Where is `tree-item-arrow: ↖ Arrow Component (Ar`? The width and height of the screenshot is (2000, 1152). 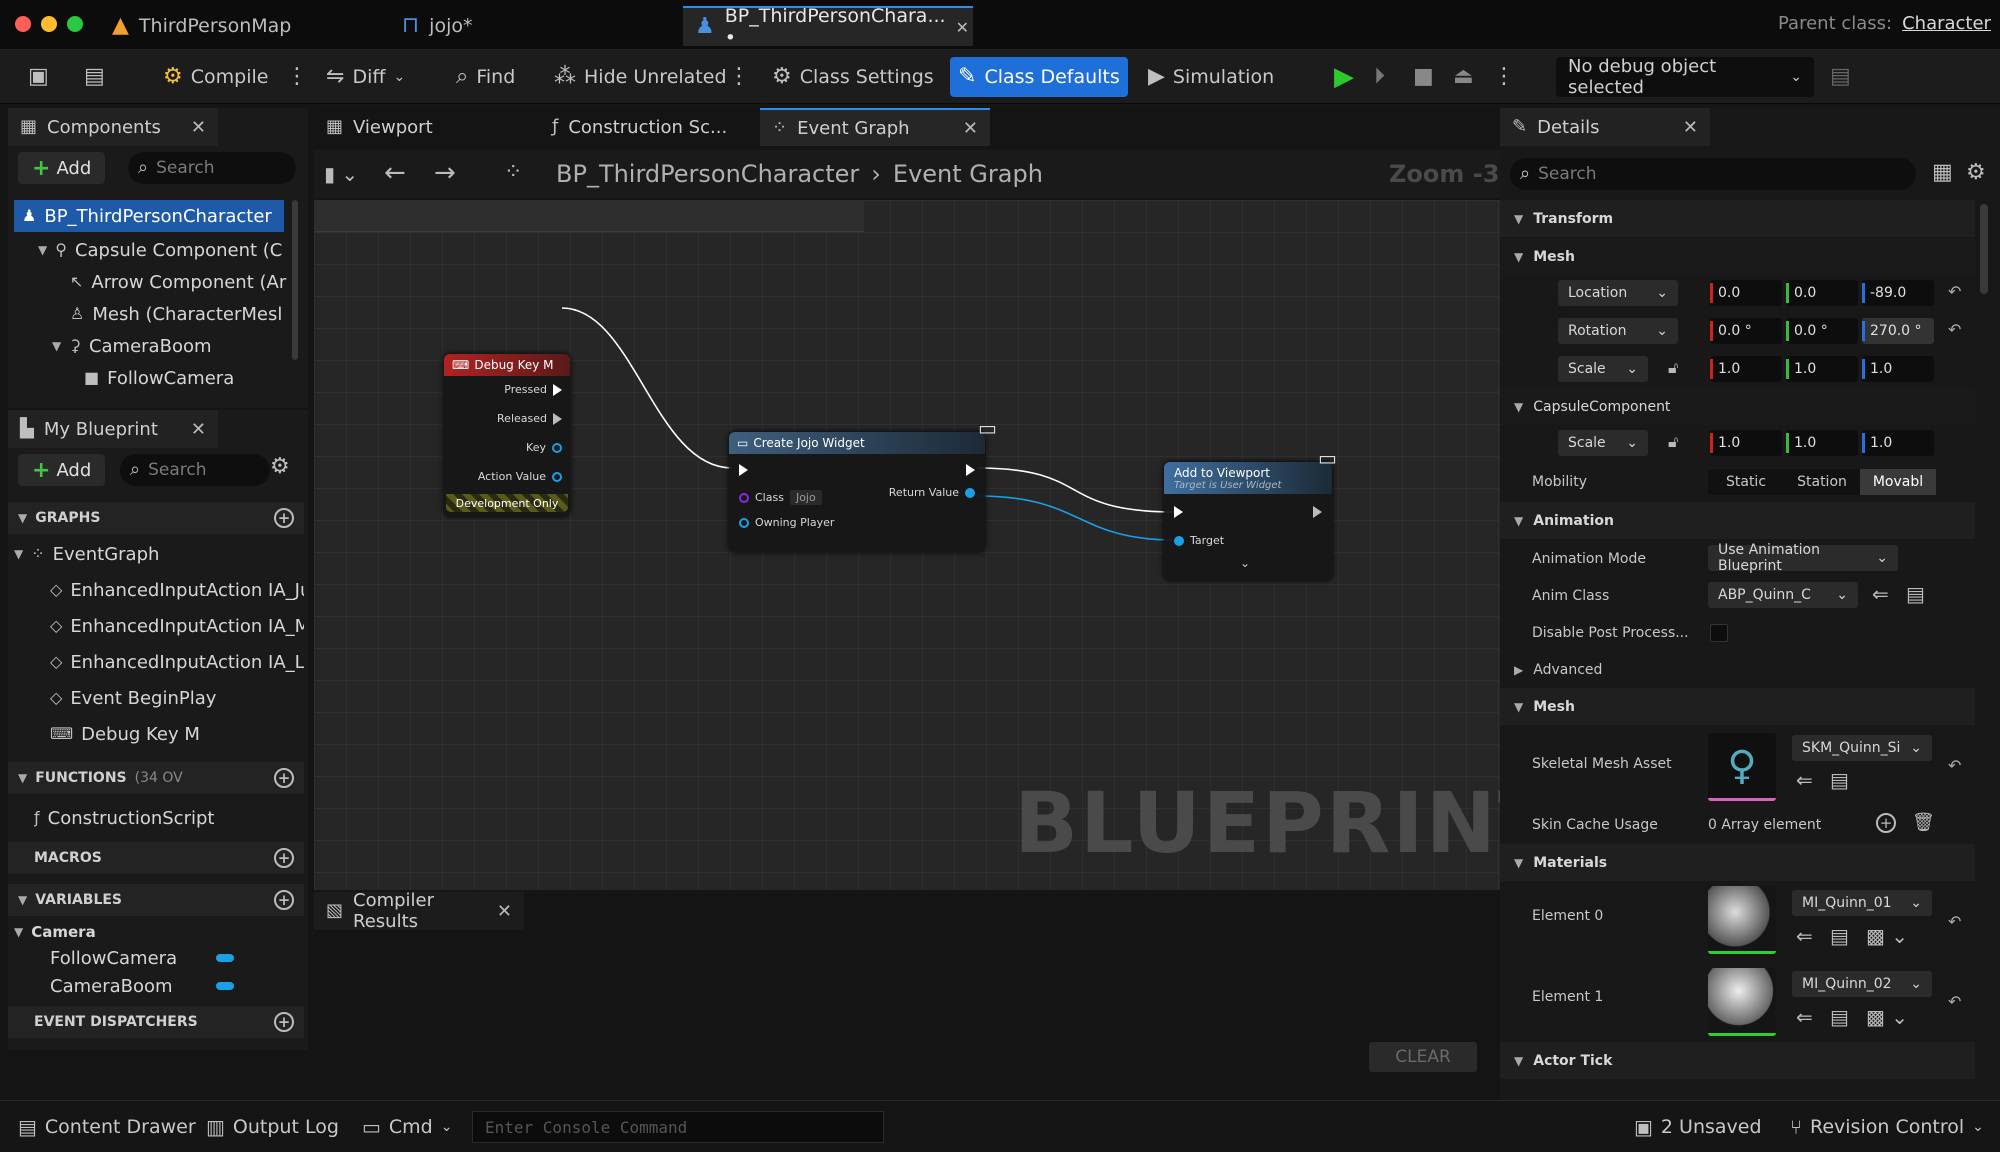
tree-item-arrow: ↖ Arrow Component (Ar is located at coordinates (179, 282).